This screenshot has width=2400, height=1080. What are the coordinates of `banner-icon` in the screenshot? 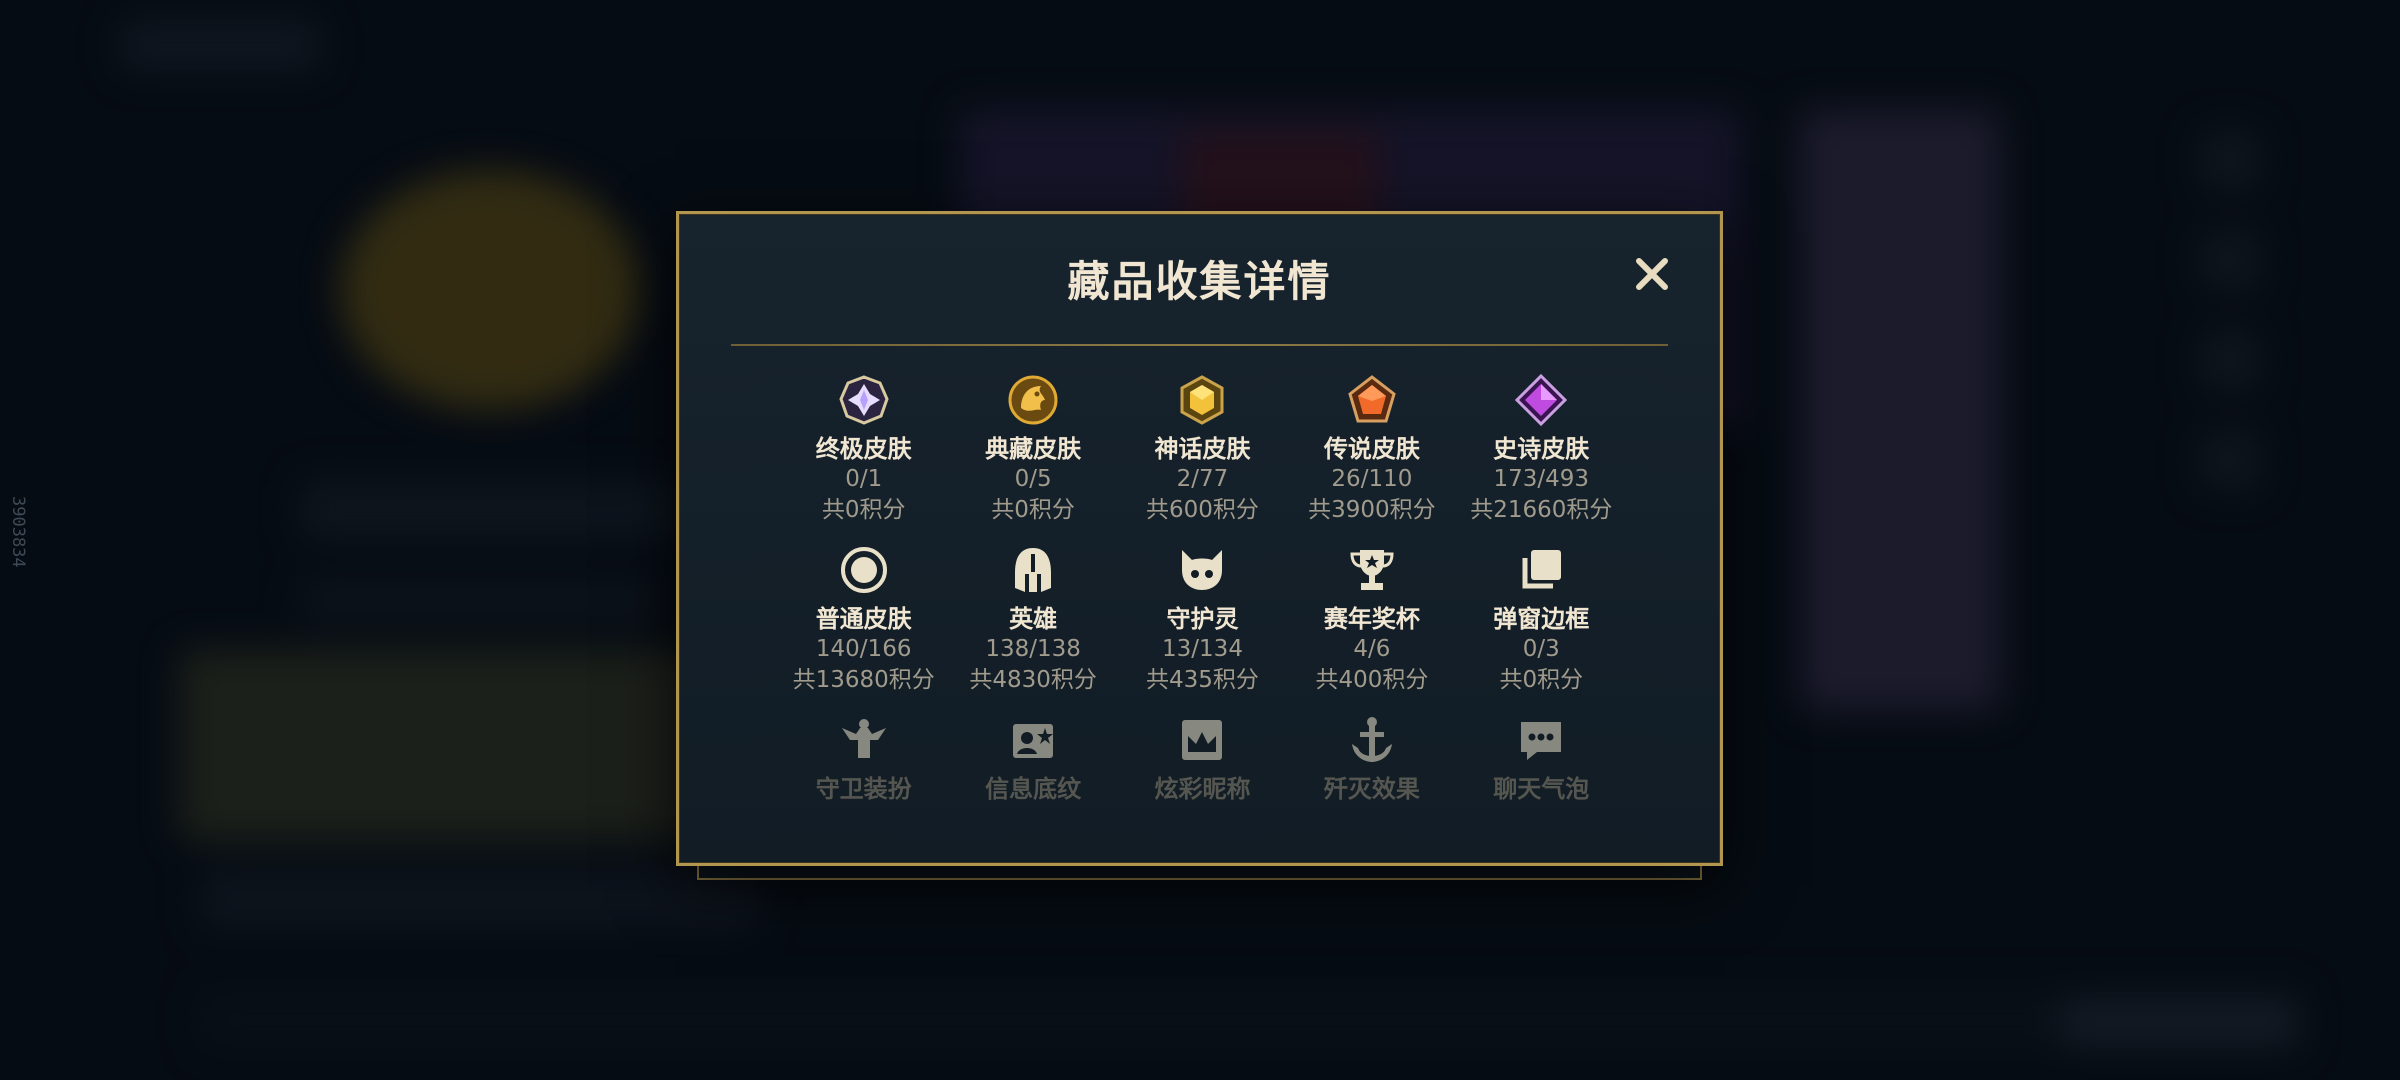 It's located at (1033, 740).